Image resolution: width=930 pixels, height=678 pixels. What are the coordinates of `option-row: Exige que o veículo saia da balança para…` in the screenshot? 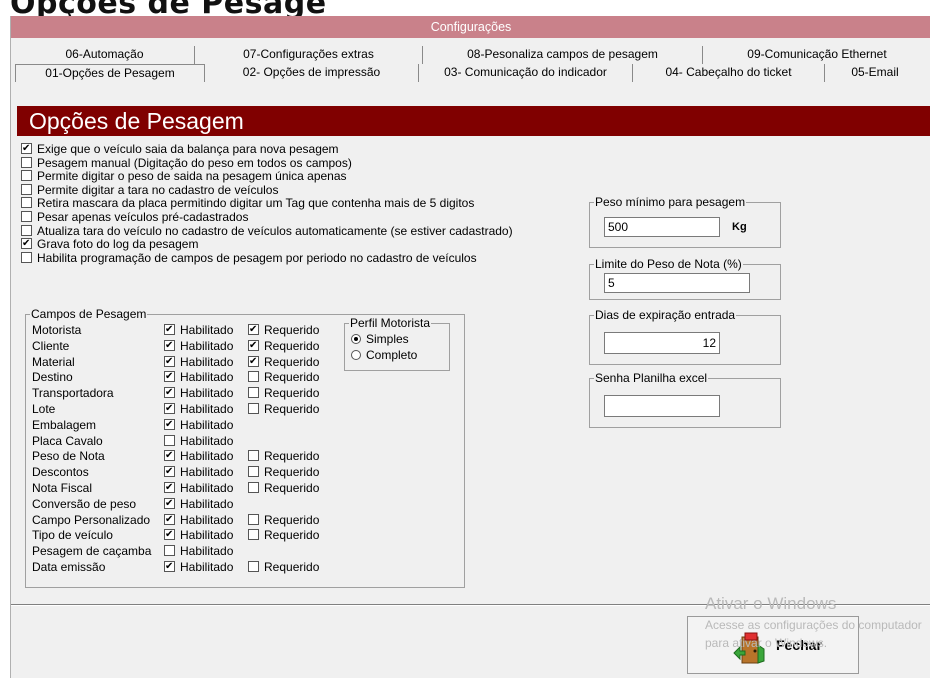 It's located at (180, 149).